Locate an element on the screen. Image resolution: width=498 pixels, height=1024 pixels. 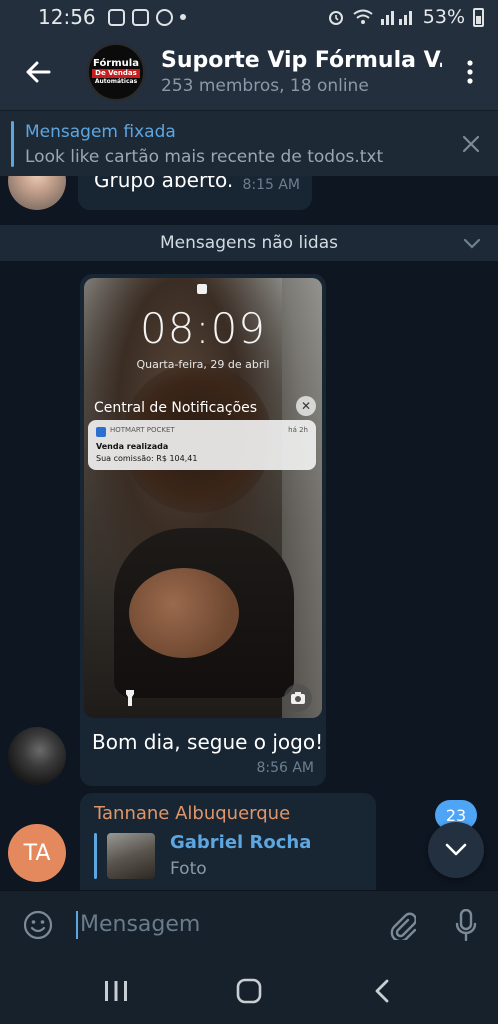
hotmart-icon is located at coordinates (101, 432).